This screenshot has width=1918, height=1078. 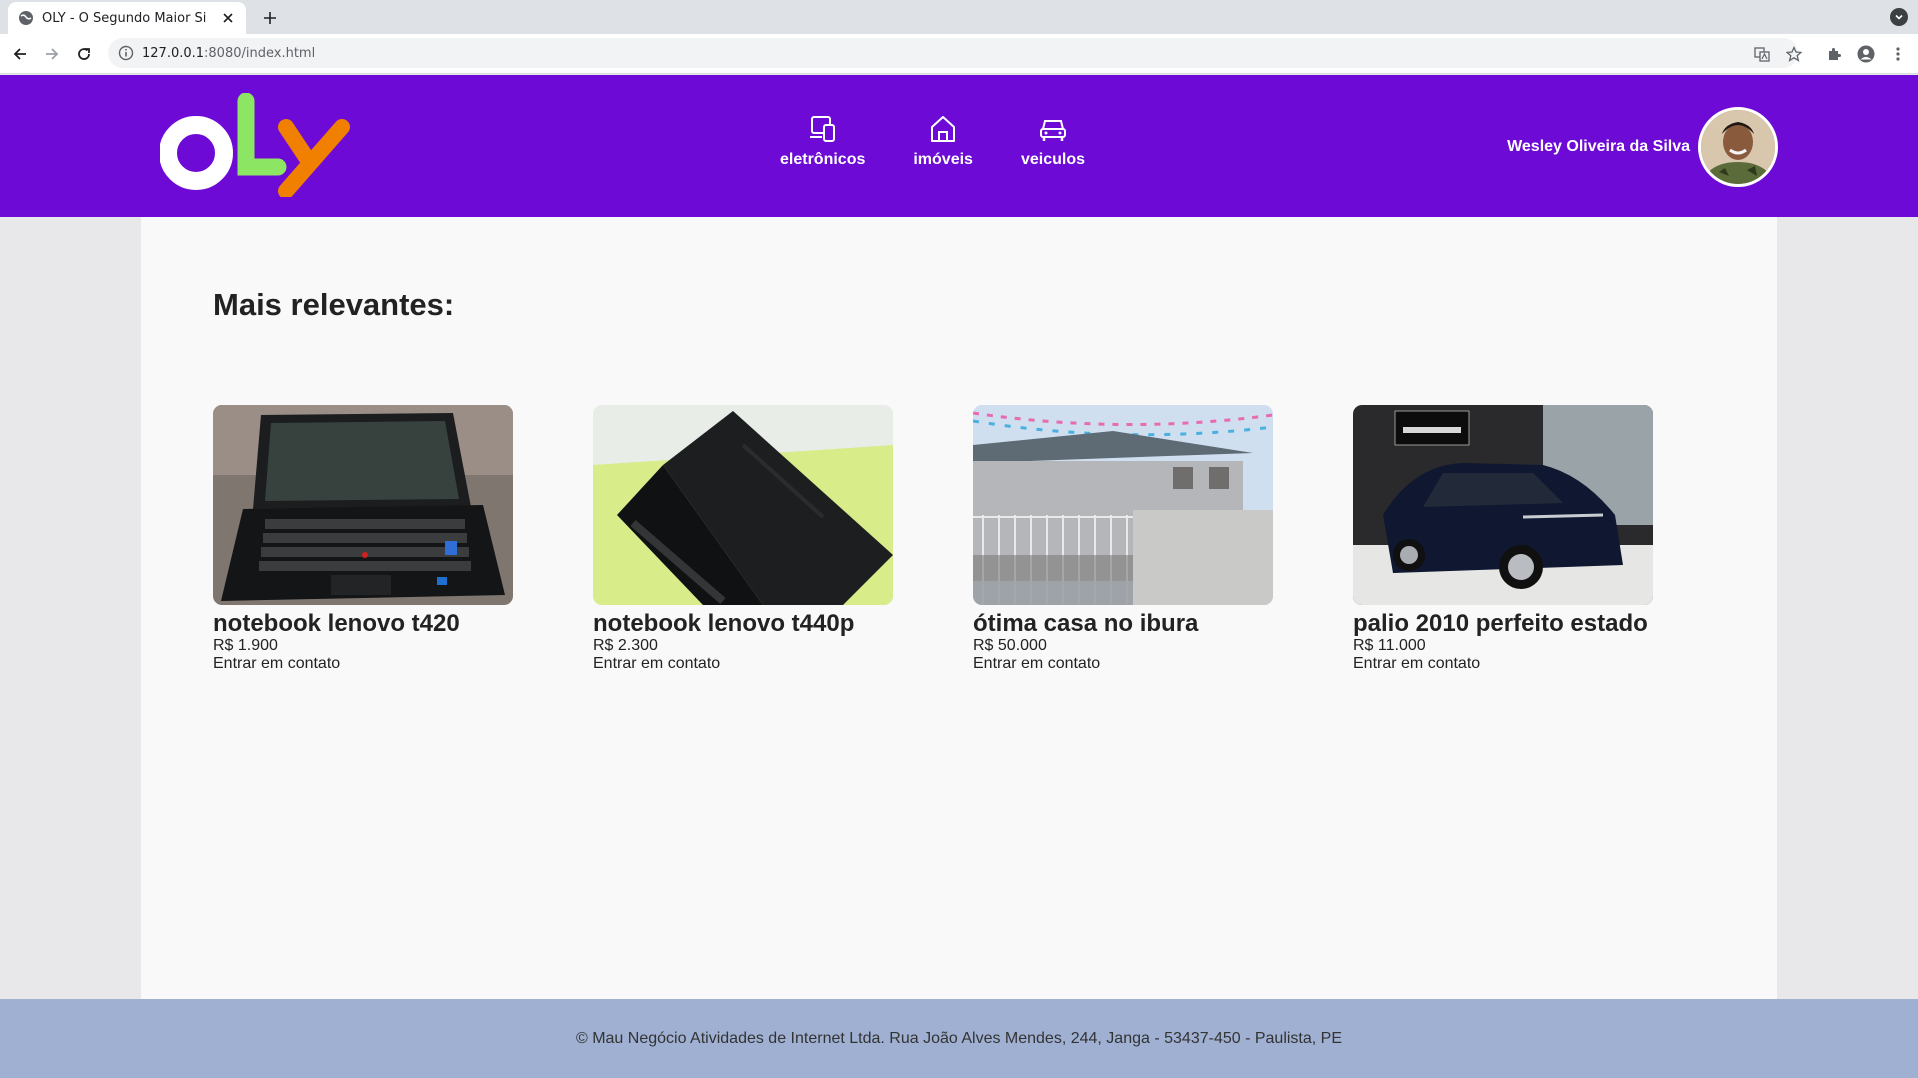 I want to click on nav-item-veiculos: veiculos, so click(x=1053, y=141).